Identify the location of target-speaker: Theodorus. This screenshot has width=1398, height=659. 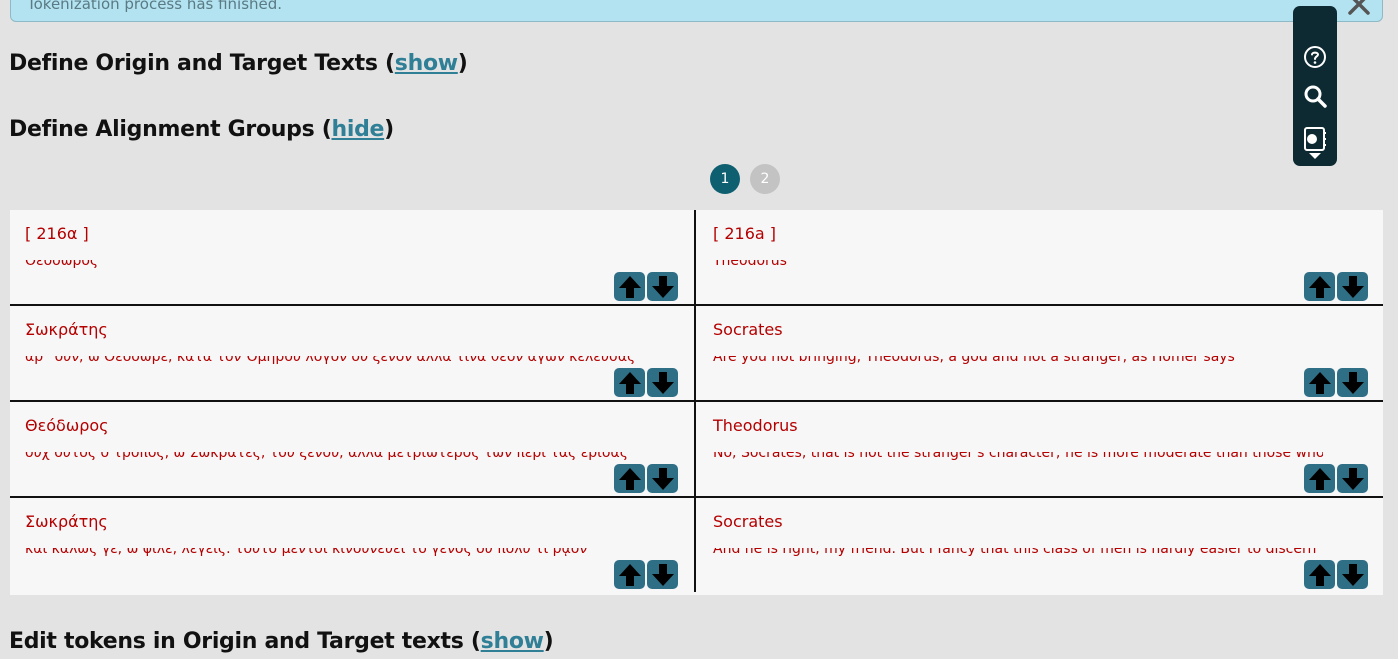
(755, 425).